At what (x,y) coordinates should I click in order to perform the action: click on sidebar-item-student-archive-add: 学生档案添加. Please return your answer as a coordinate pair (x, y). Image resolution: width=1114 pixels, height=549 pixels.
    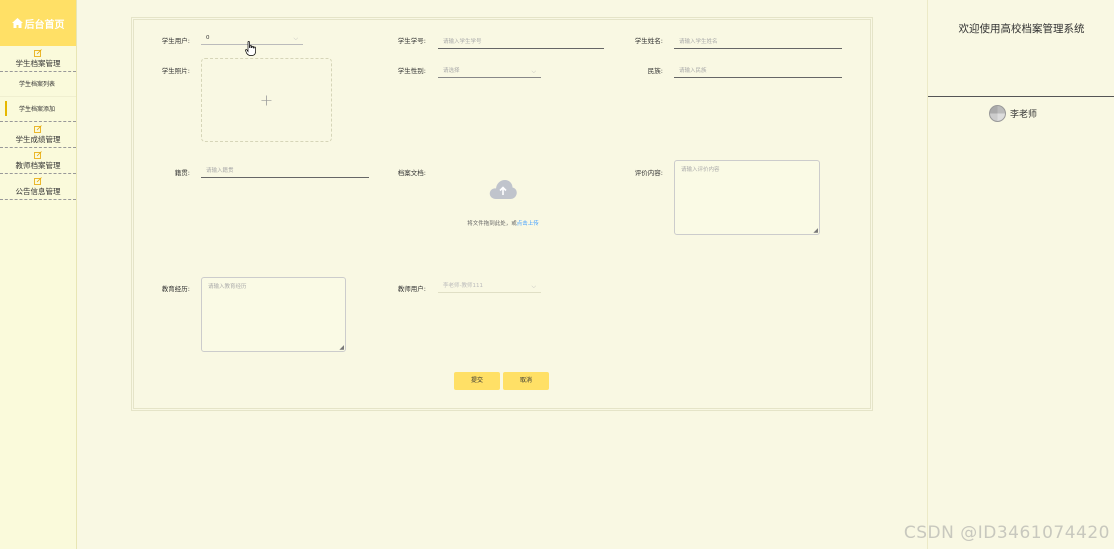
    Looking at the image, I should click on (38, 109).